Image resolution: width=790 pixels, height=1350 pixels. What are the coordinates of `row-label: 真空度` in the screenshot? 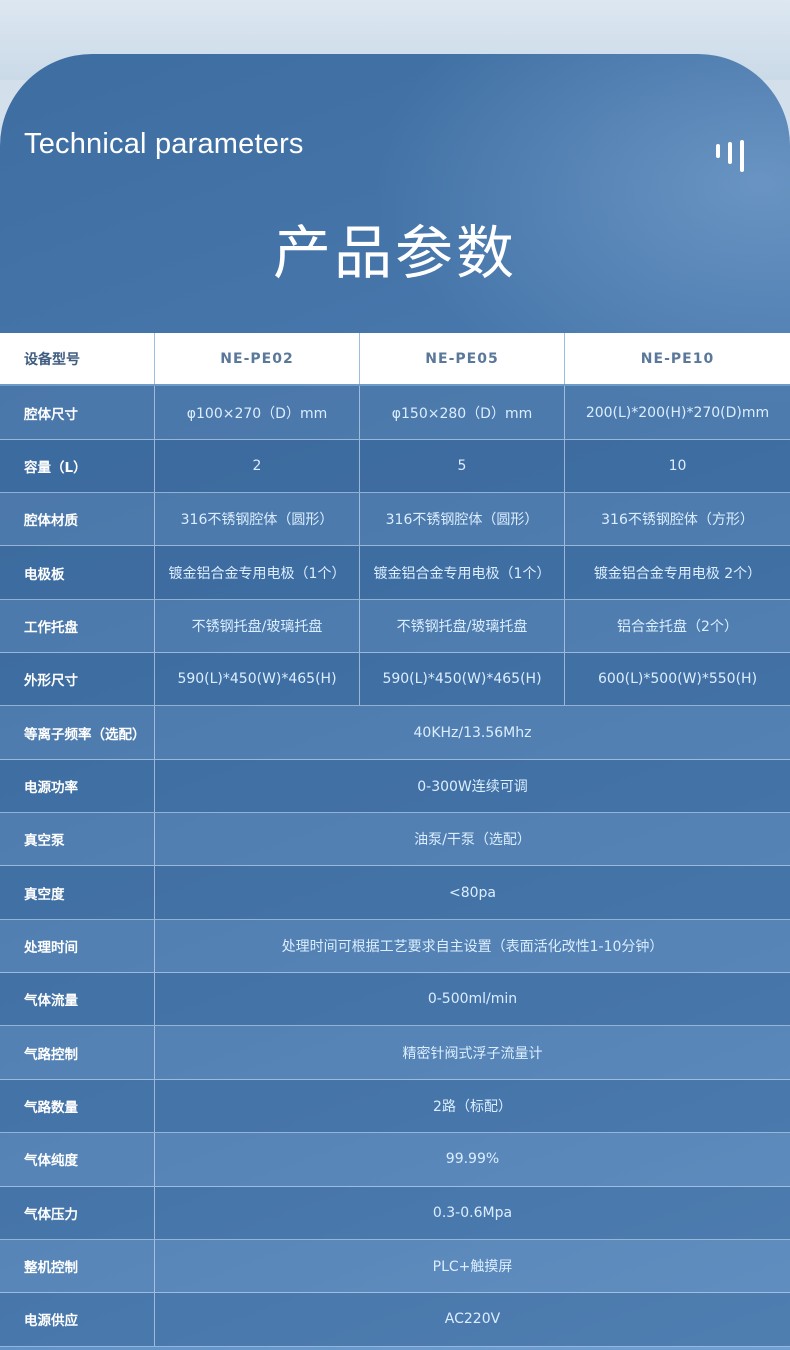 It's located at (77, 892).